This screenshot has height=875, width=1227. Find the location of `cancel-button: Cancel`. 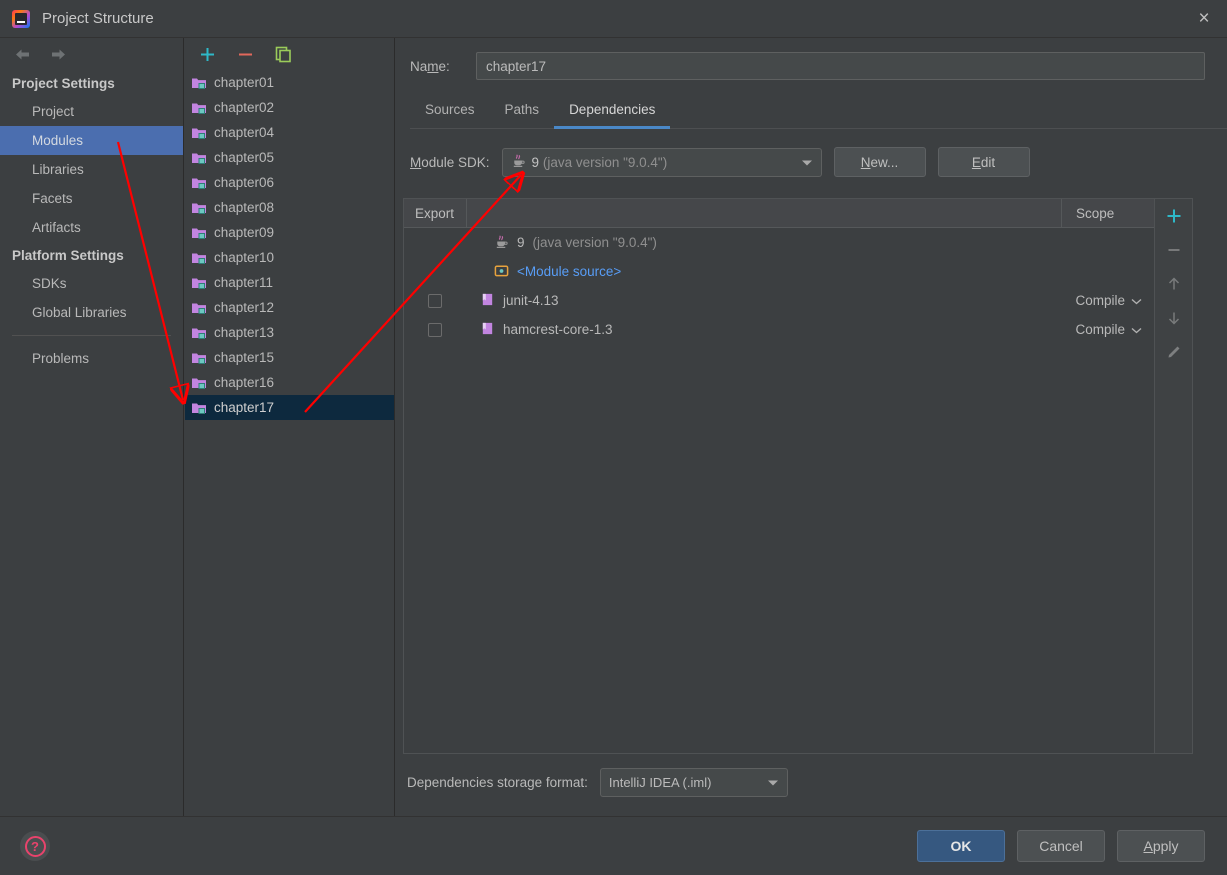

cancel-button: Cancel is located at coordinates (1061, 846).